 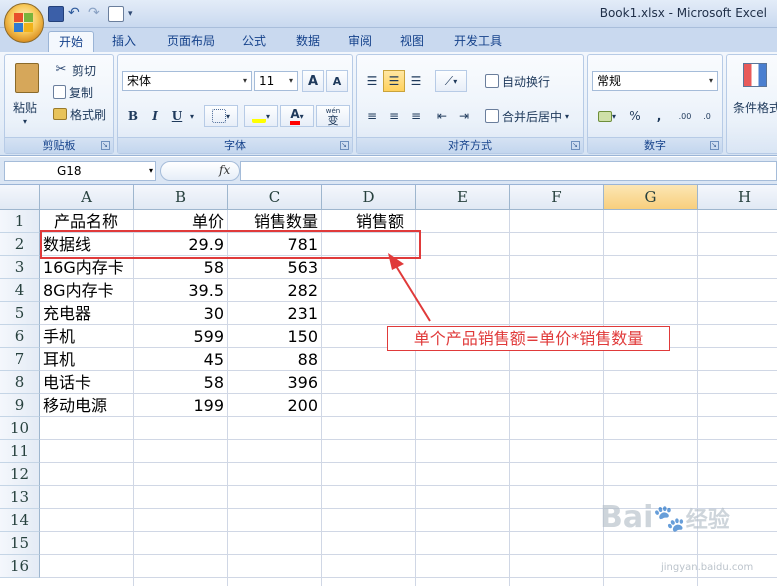 What do you see at coordinates (442, 116) in the screenshot?
I see `decrease-indent-button: ⇤` at bounding box center [442, 116].